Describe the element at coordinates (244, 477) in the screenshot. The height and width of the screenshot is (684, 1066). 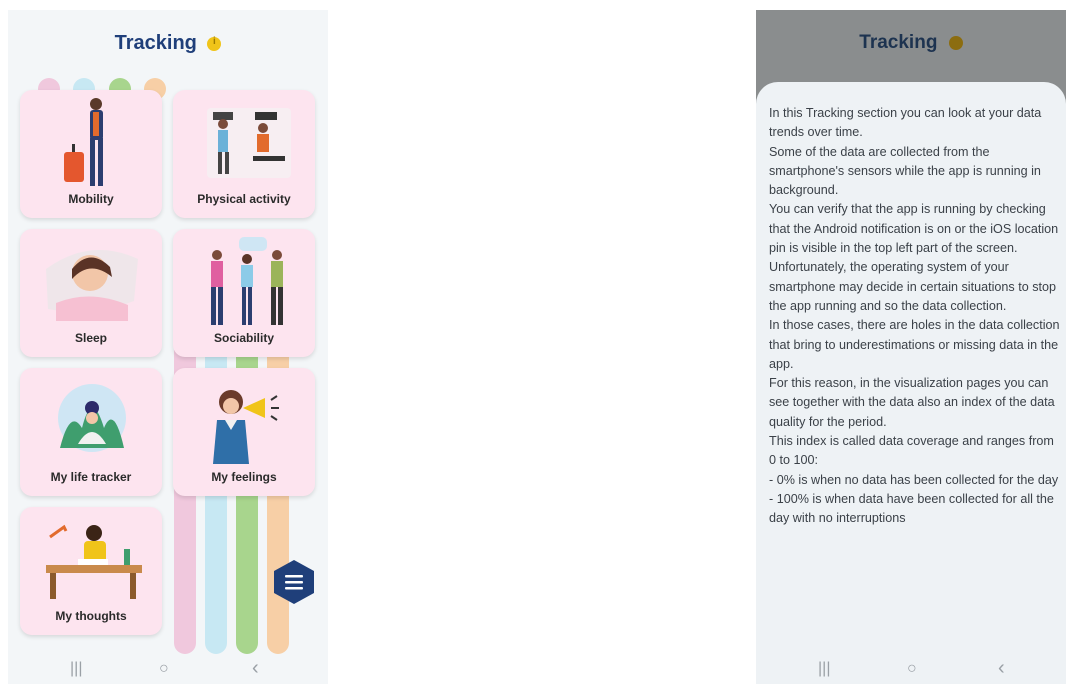
I see `tile-label: My feelings` at that location.